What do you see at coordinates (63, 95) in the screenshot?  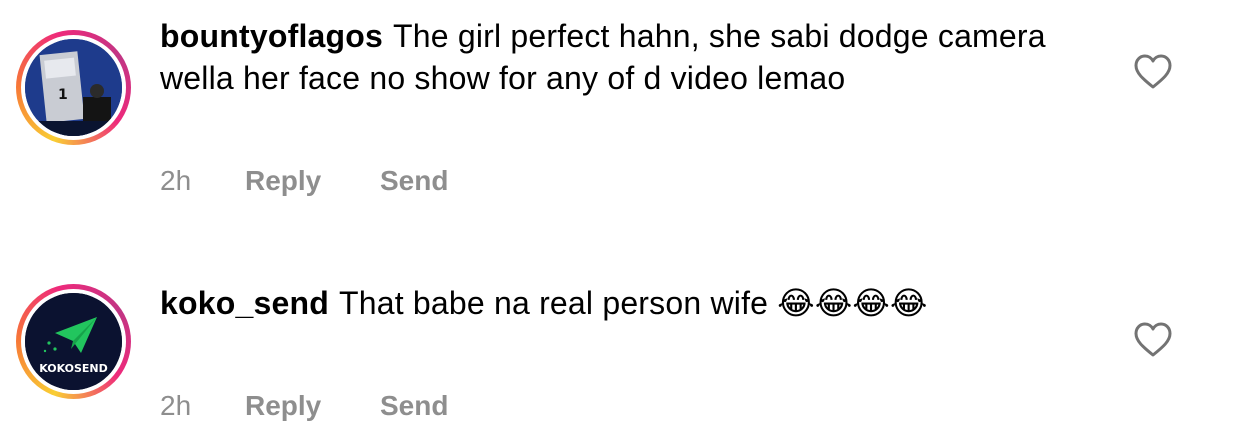 I see `svg-text: 1` at bounding box center [63, 95].